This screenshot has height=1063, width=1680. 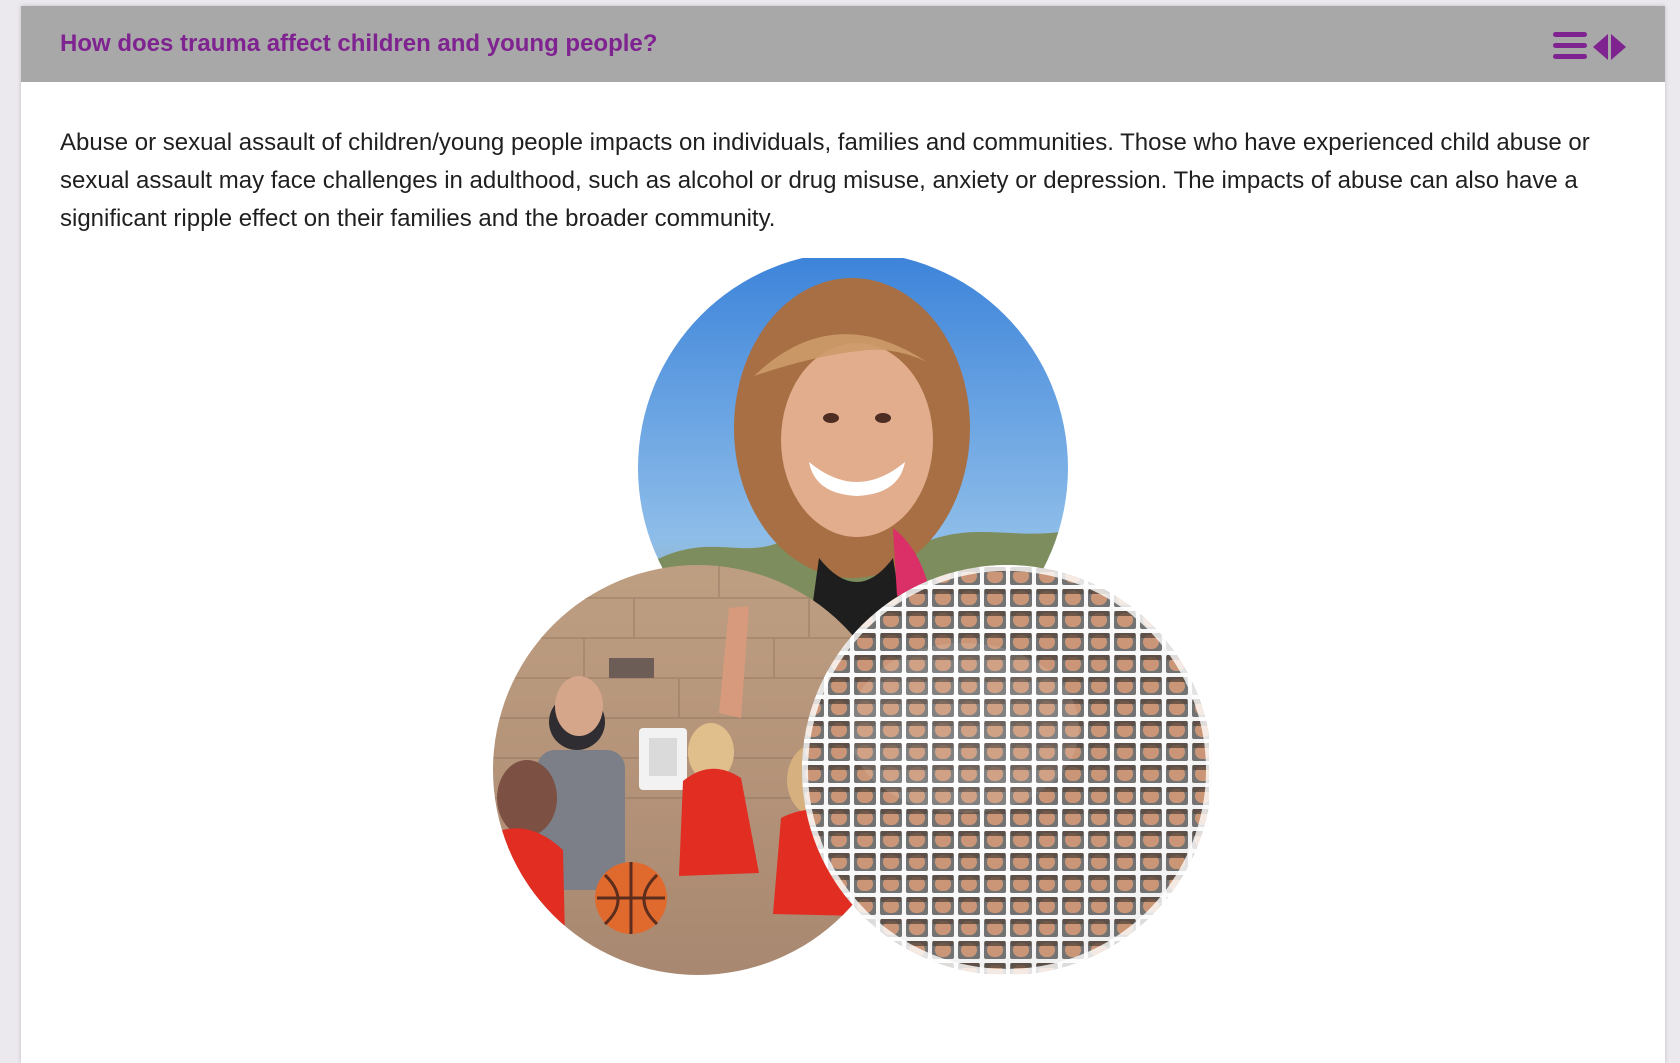 I want to click on header-controls, so click(x=1589, y=44).